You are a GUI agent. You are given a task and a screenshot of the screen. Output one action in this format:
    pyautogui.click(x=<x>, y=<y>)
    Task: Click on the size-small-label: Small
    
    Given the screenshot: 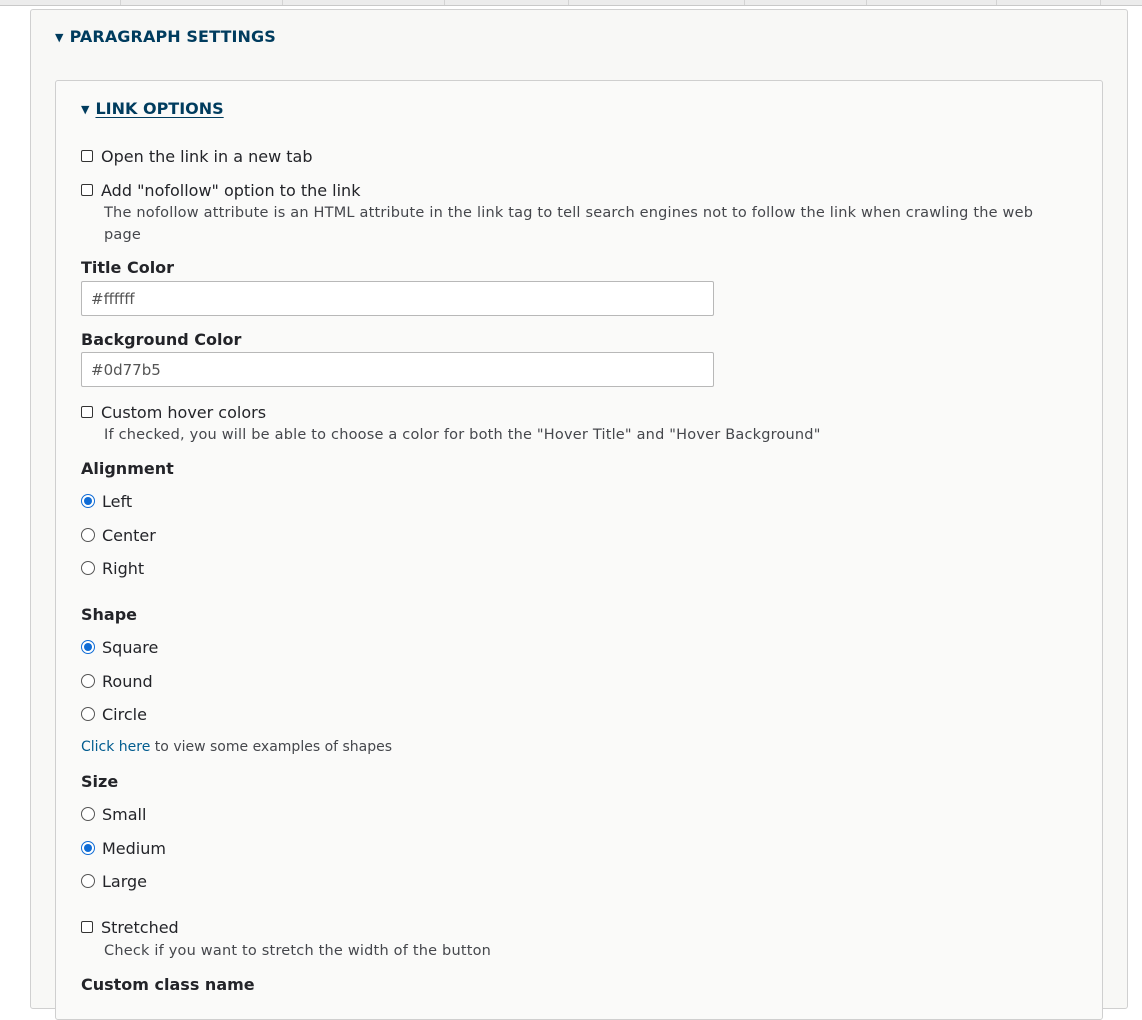 What is the action you would take?
    pyautogui.click(x=124, y=814)
    